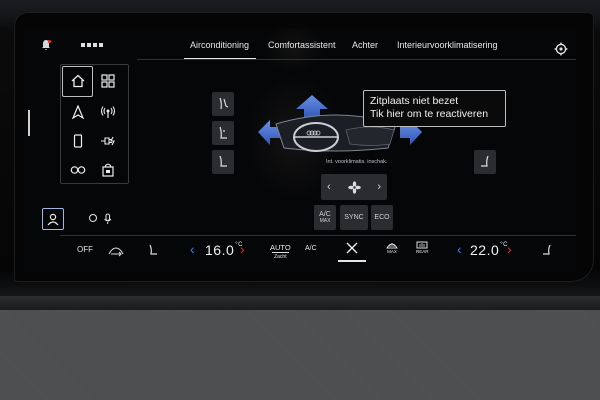 The height and width of the screenshot is (400, 600). What do you see at coordinates (489, 250) in the screenshot?
I see `right-temperature: 22.0°C` at bounding box center [489, 250].